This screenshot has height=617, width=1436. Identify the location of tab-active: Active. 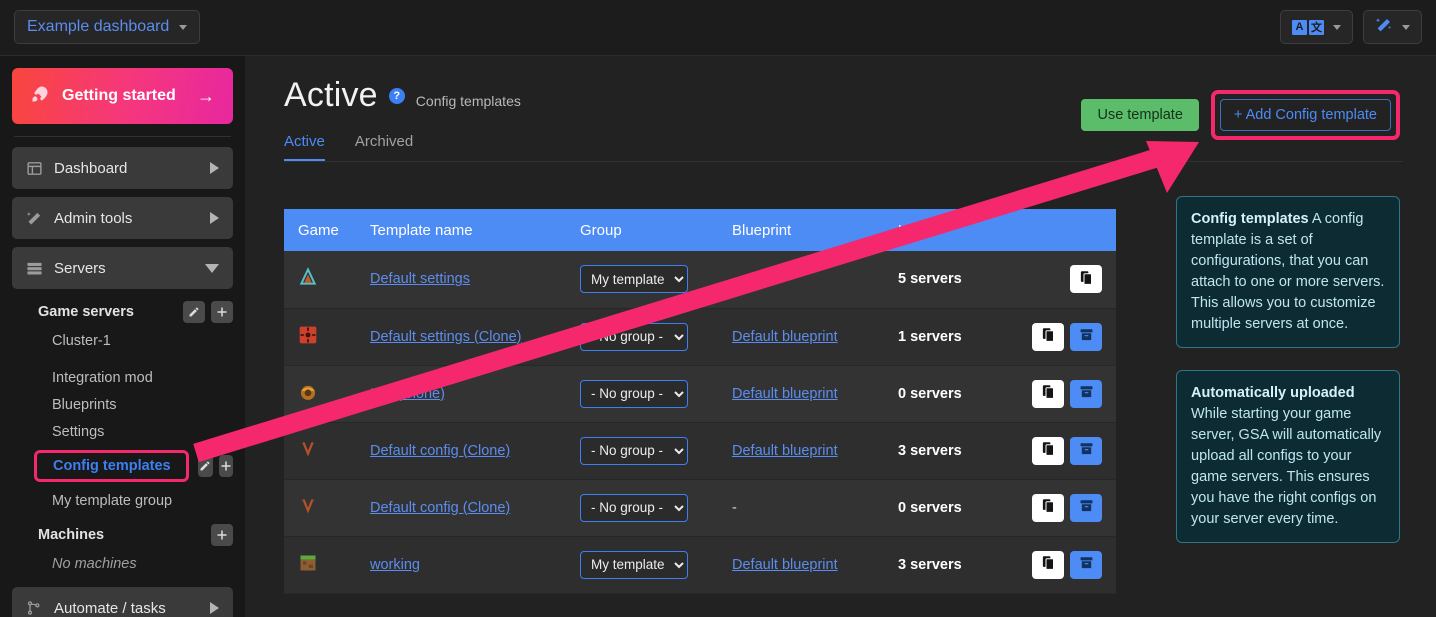
(304, 147).